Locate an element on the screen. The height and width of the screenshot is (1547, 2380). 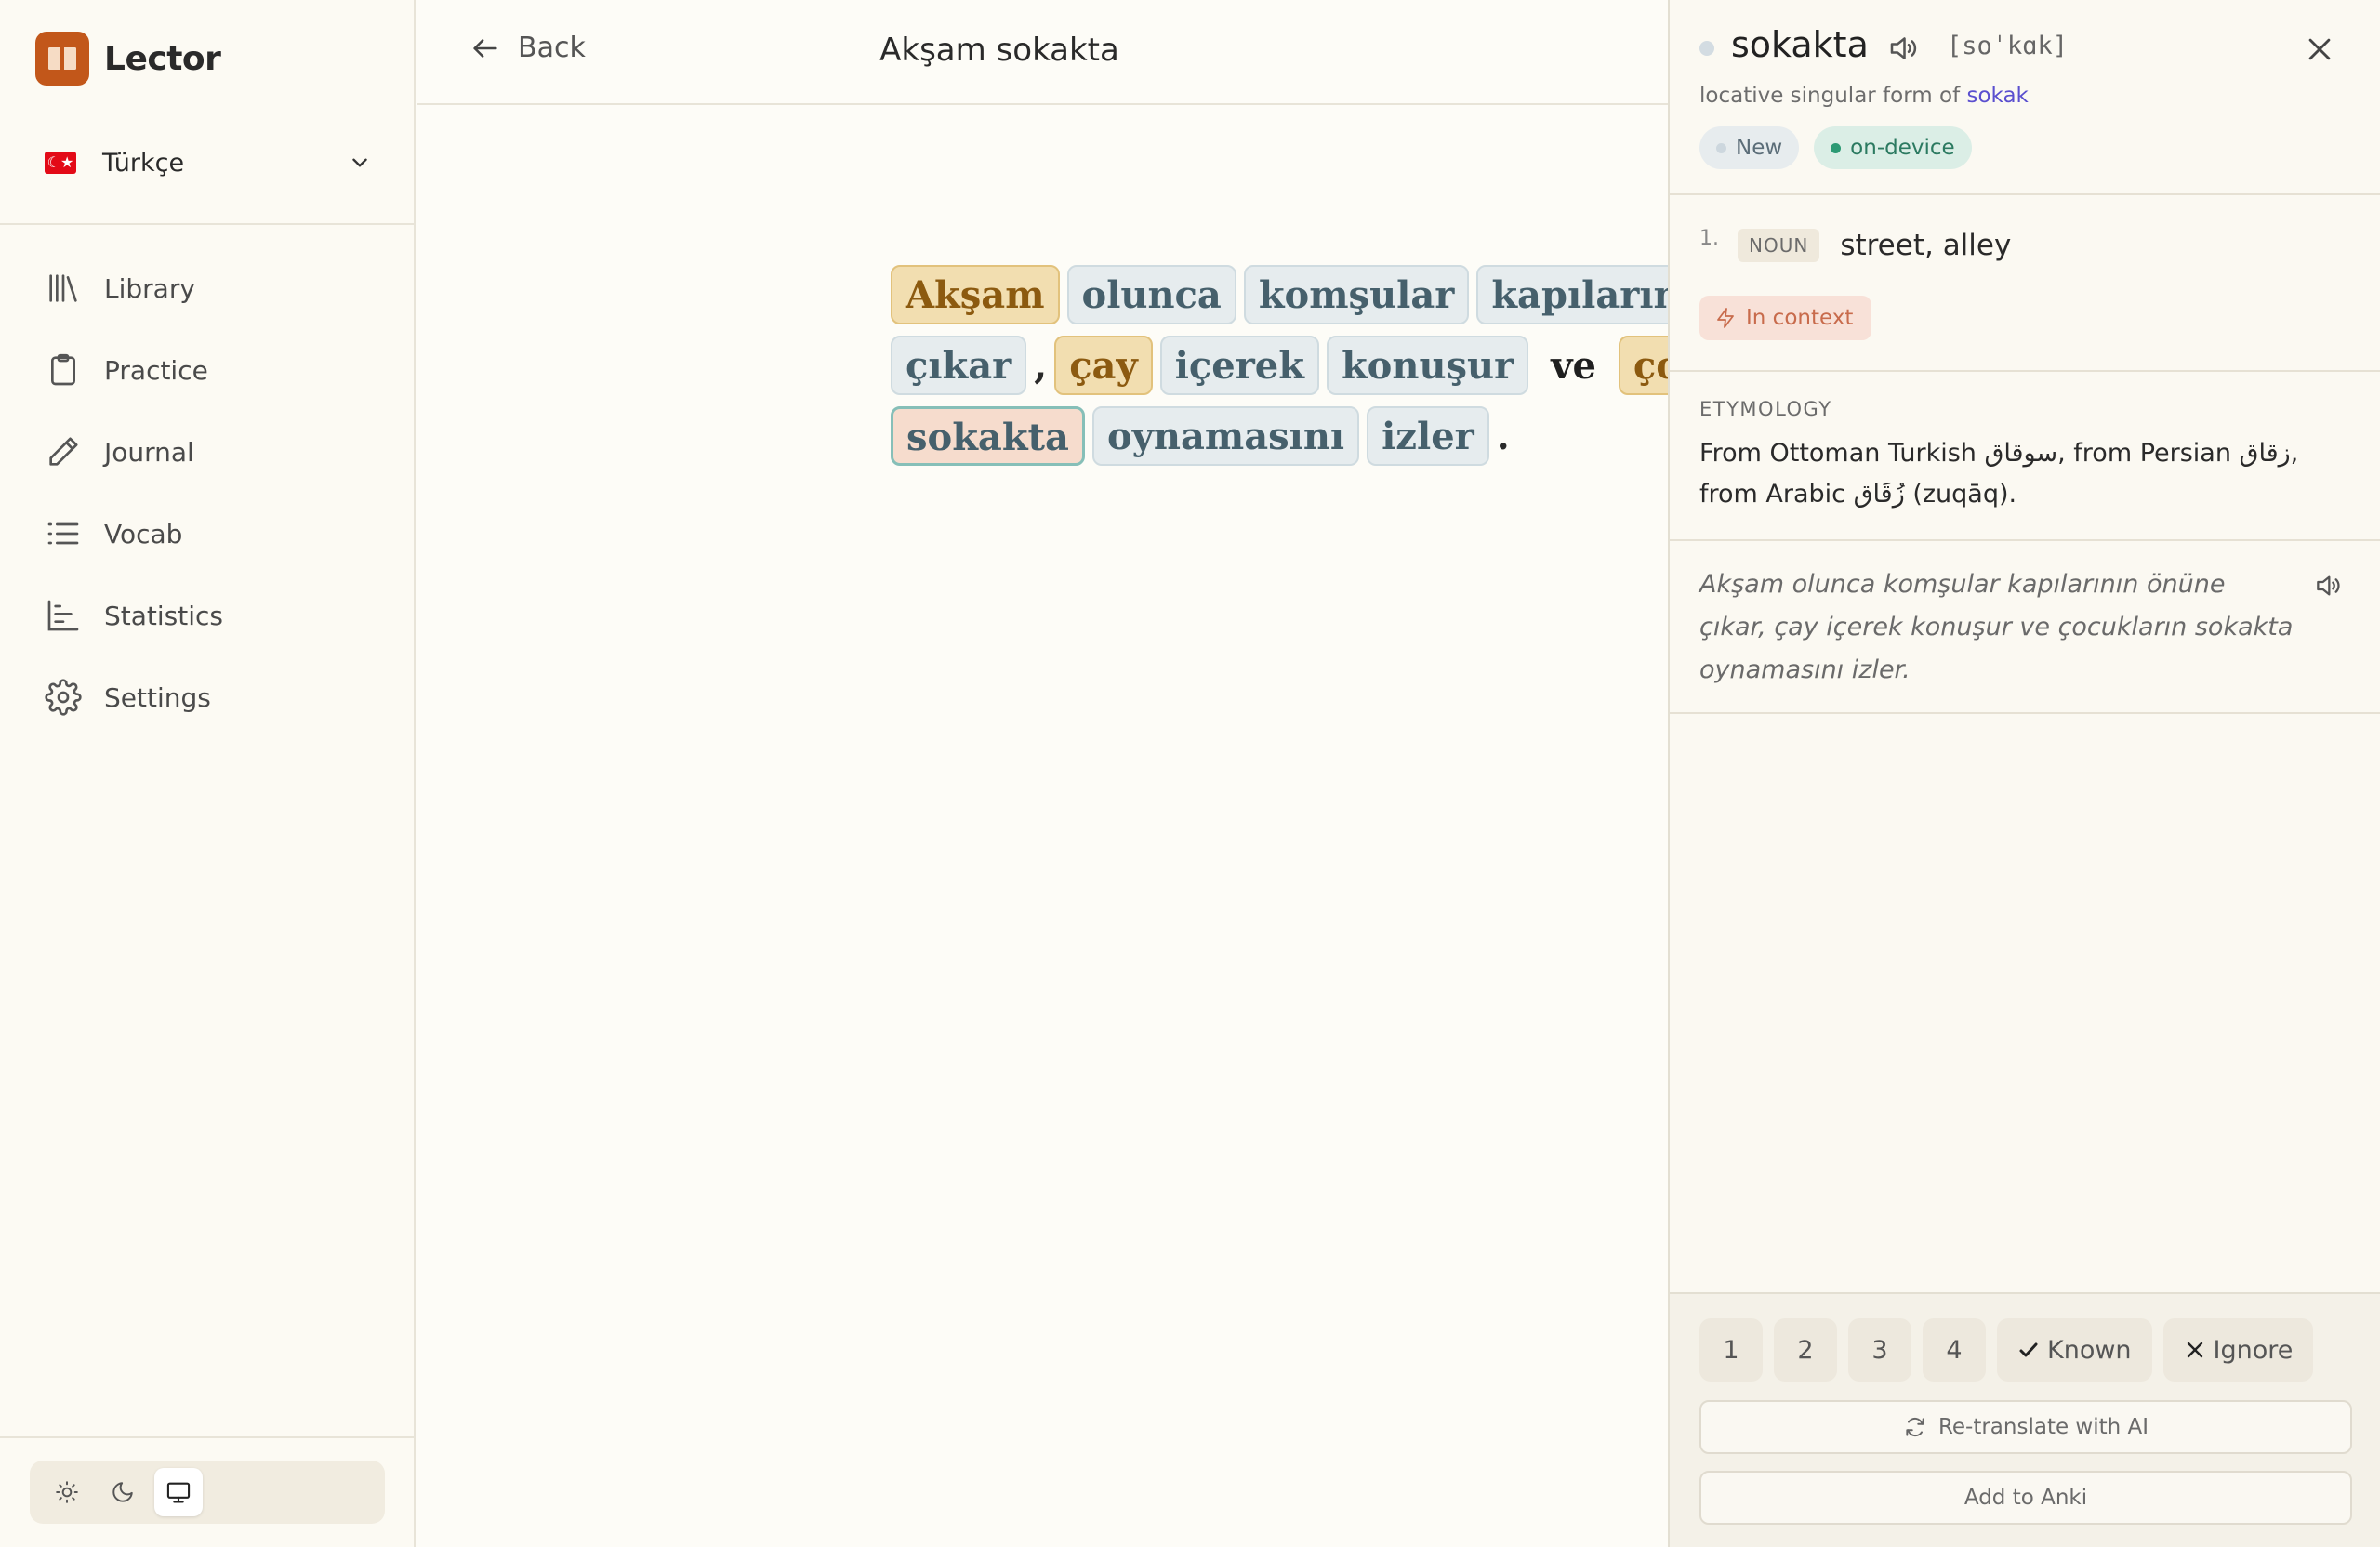
definition-gloss: street, alley is located at coordinates (1926, 245).